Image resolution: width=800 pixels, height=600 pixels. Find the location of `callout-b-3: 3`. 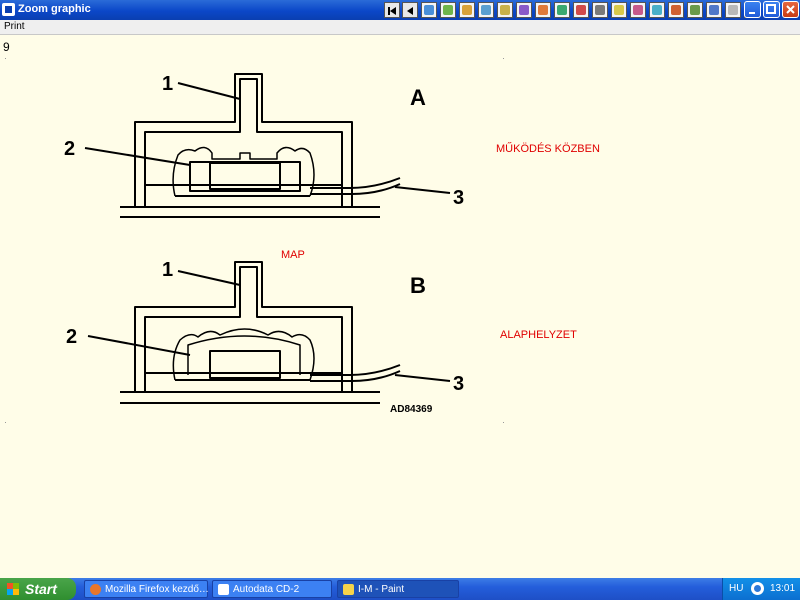

callout-b-3: 3 is located at coordinates (458, 384).